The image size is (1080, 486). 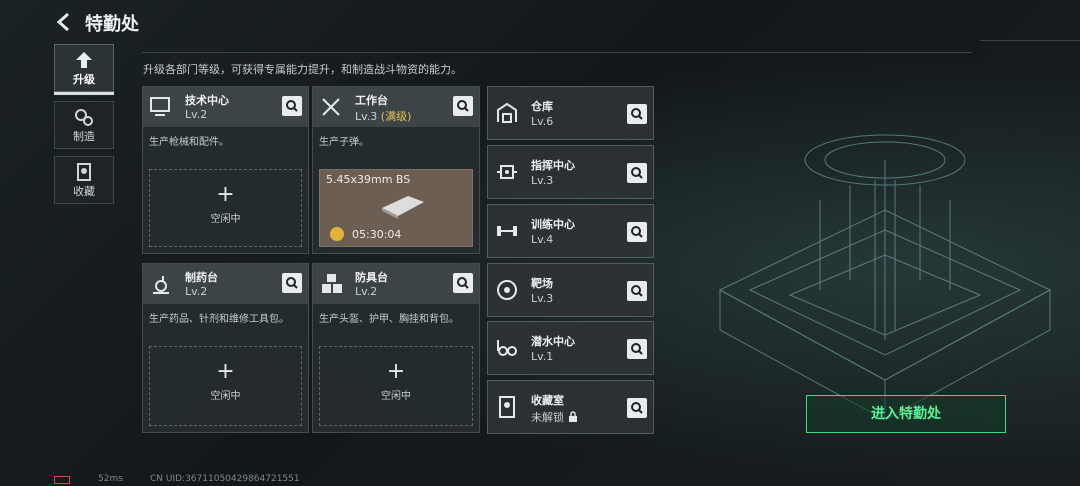 What do you see at coordinates (225, 284) in the screenshot?
I see `card-header: 制药台 Lv.2` at bounding box center [225, 284].